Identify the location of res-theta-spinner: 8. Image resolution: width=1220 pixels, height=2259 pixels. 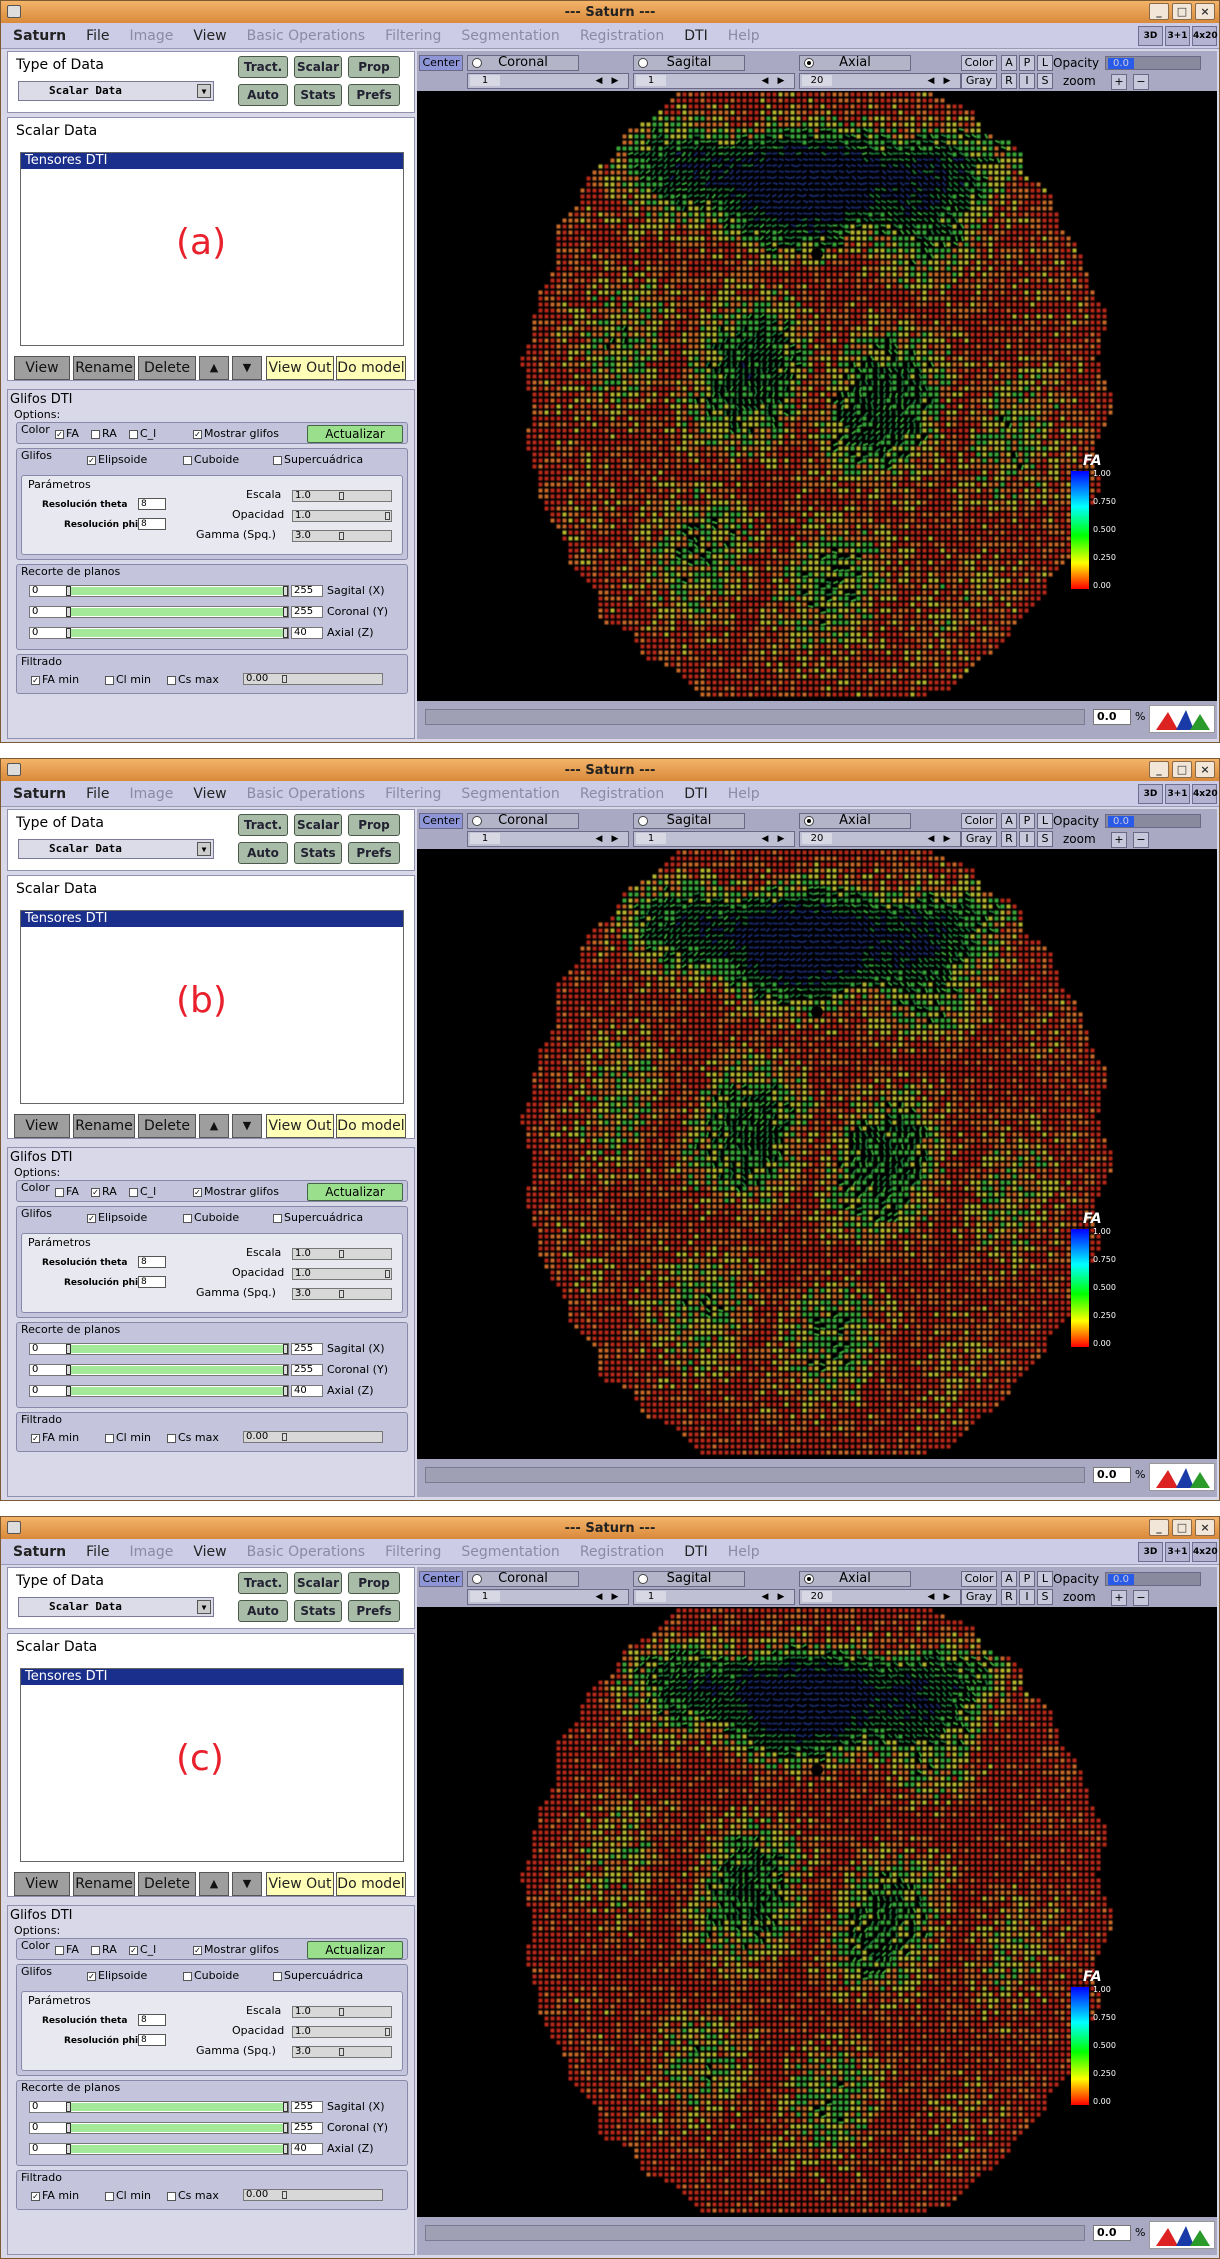
(152, 1262).